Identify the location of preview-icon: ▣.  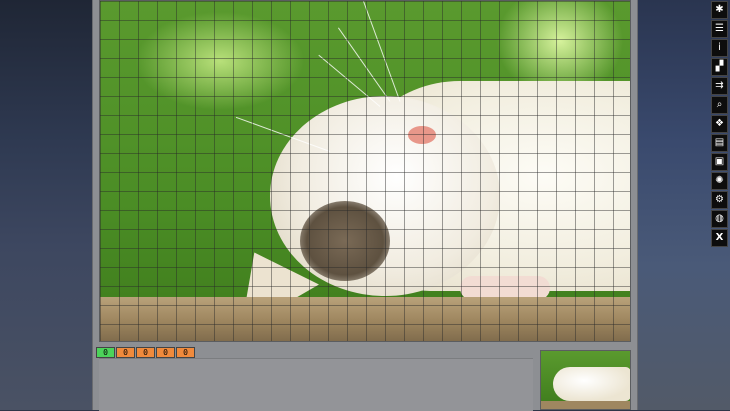
(719, 161).